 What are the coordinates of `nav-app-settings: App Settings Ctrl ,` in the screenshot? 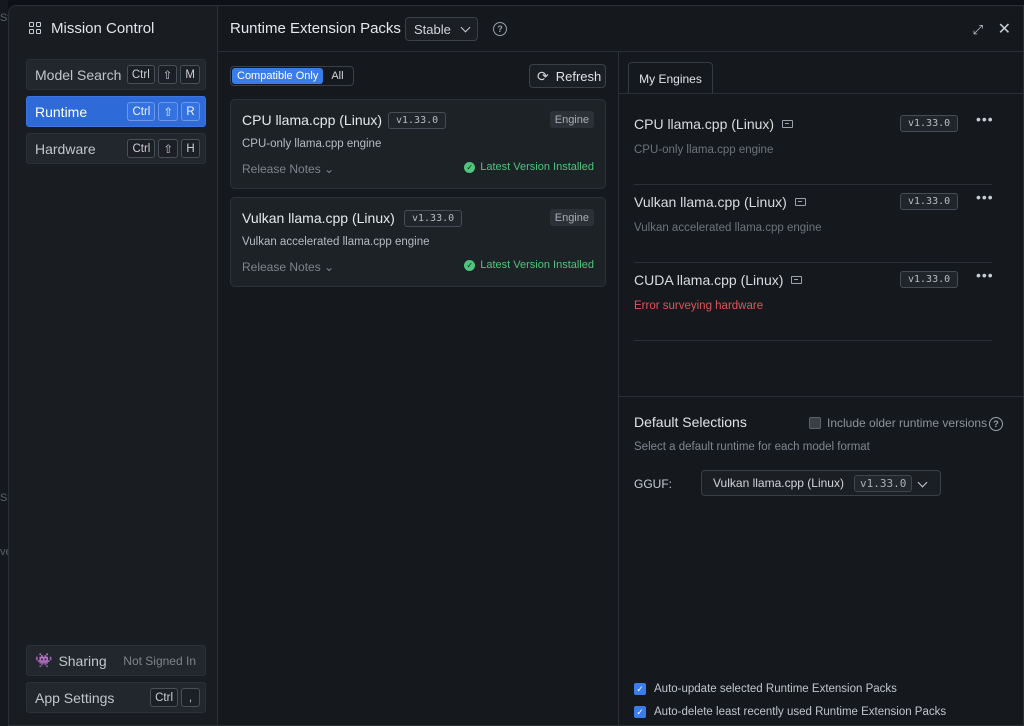 It's located at (116, 697).